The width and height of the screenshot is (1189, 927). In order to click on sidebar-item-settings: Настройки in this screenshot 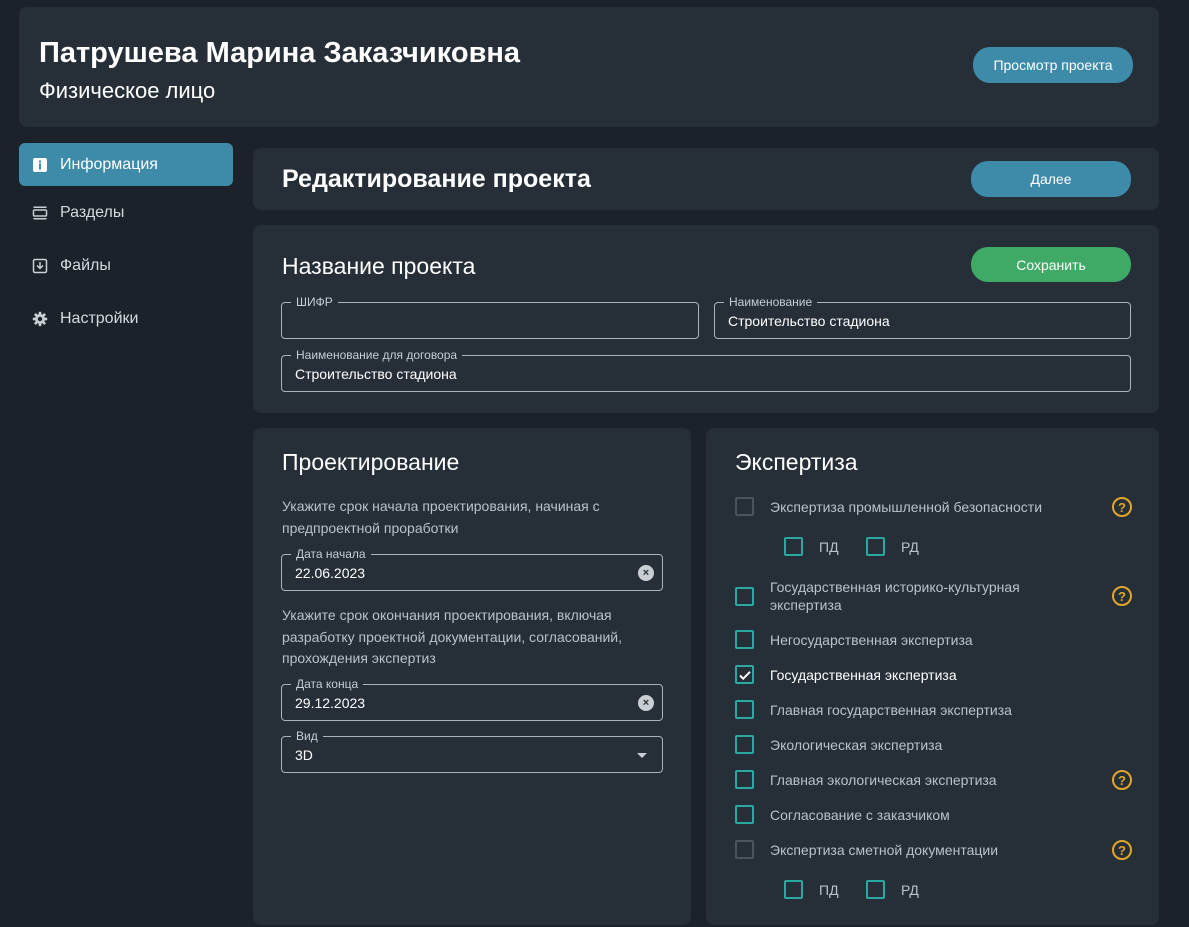, I will do `click(126, 318)`.